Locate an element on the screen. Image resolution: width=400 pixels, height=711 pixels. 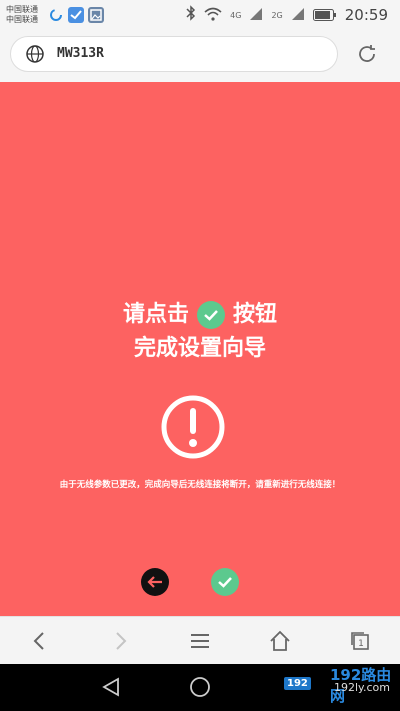
url-text: MW313R is located at coordinates (80, 53).